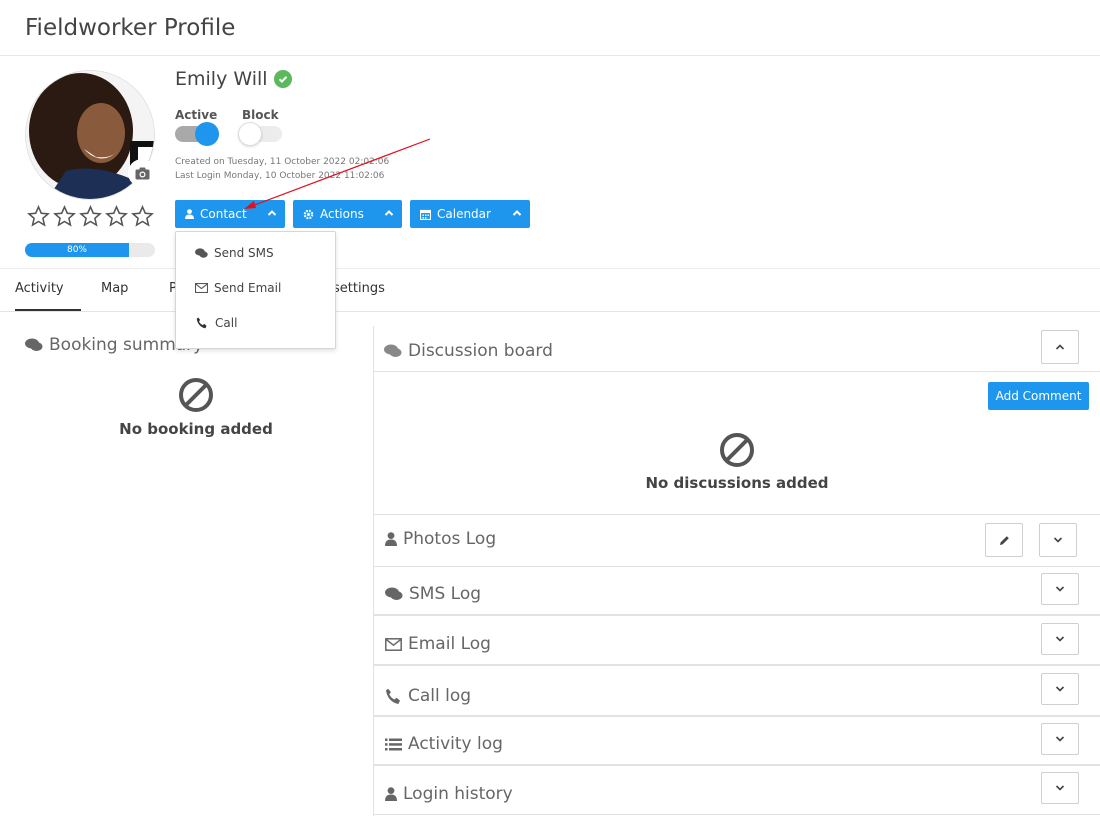 Image resolution: width=1100 pixels, height=825 pixels. What do you see at coordinates (196, 429) in the screenshot?
I see `no-booking-text: No booking added` at bounding box center [196, 429].